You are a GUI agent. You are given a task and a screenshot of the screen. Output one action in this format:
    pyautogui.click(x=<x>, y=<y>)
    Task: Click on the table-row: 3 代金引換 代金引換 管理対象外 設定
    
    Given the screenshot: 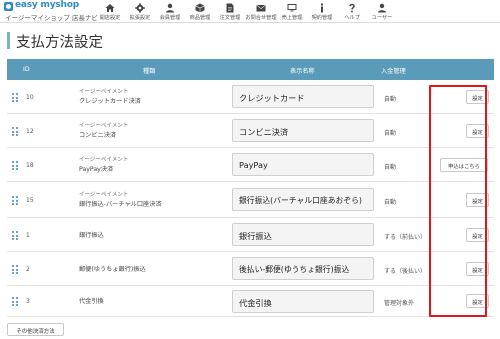 What is the action you would take?
    pyautogui.click(x=250, y=301)
    